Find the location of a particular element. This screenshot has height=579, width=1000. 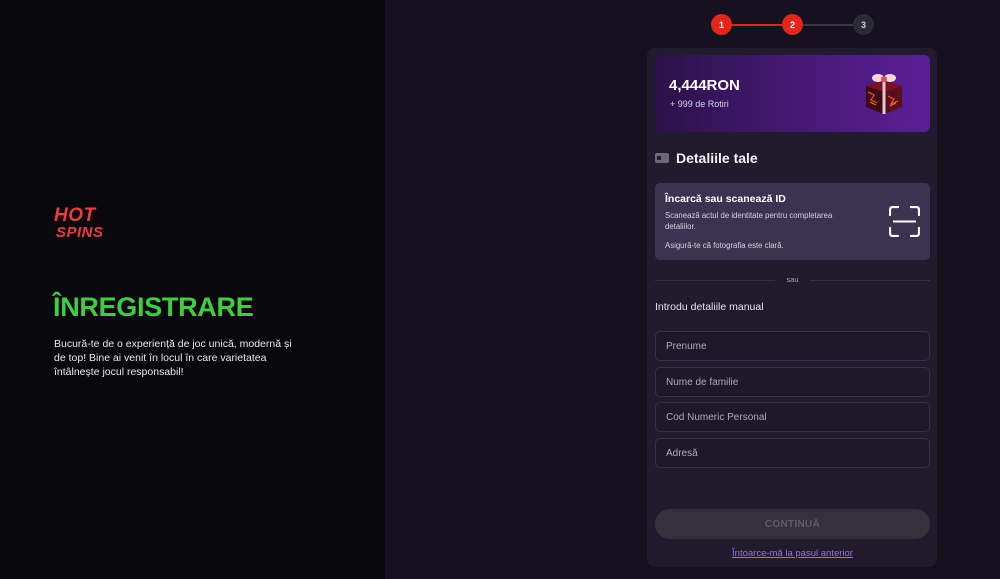

step-2: 2 is located at coordinates (792, 24).